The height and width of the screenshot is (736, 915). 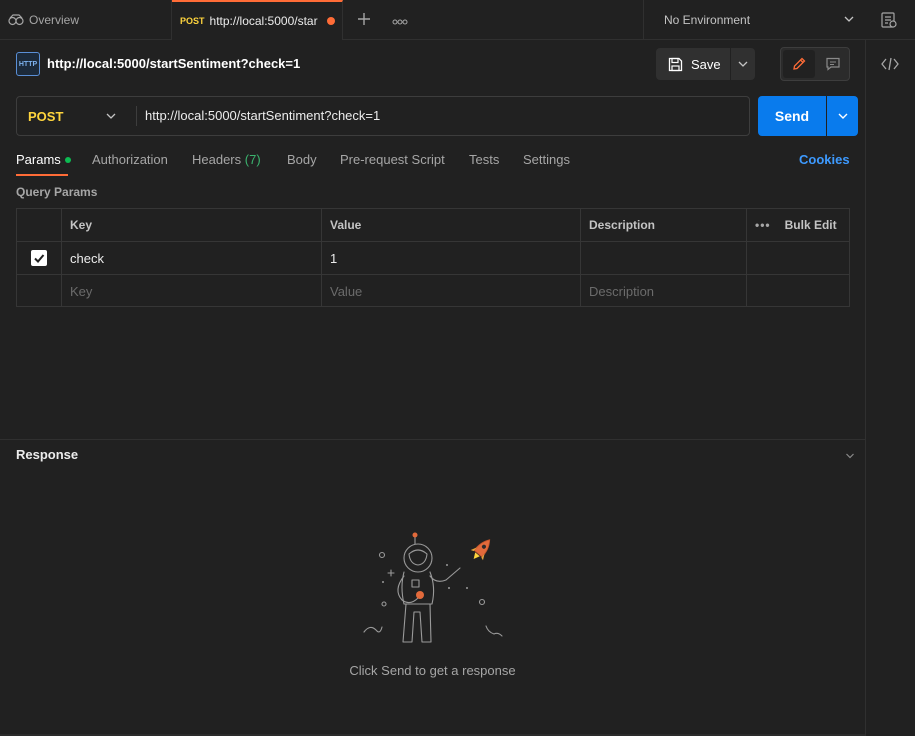 I want to click on tab-headers: Headers (7), so click(x=226, y=159).